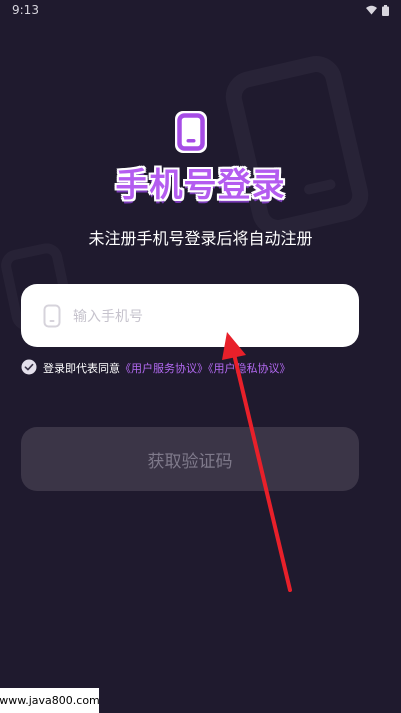 The width and height of the screenshot is (401, 713). I want to click on privacy-policy-link: 《用户隐私协议》, so click(249, 368).